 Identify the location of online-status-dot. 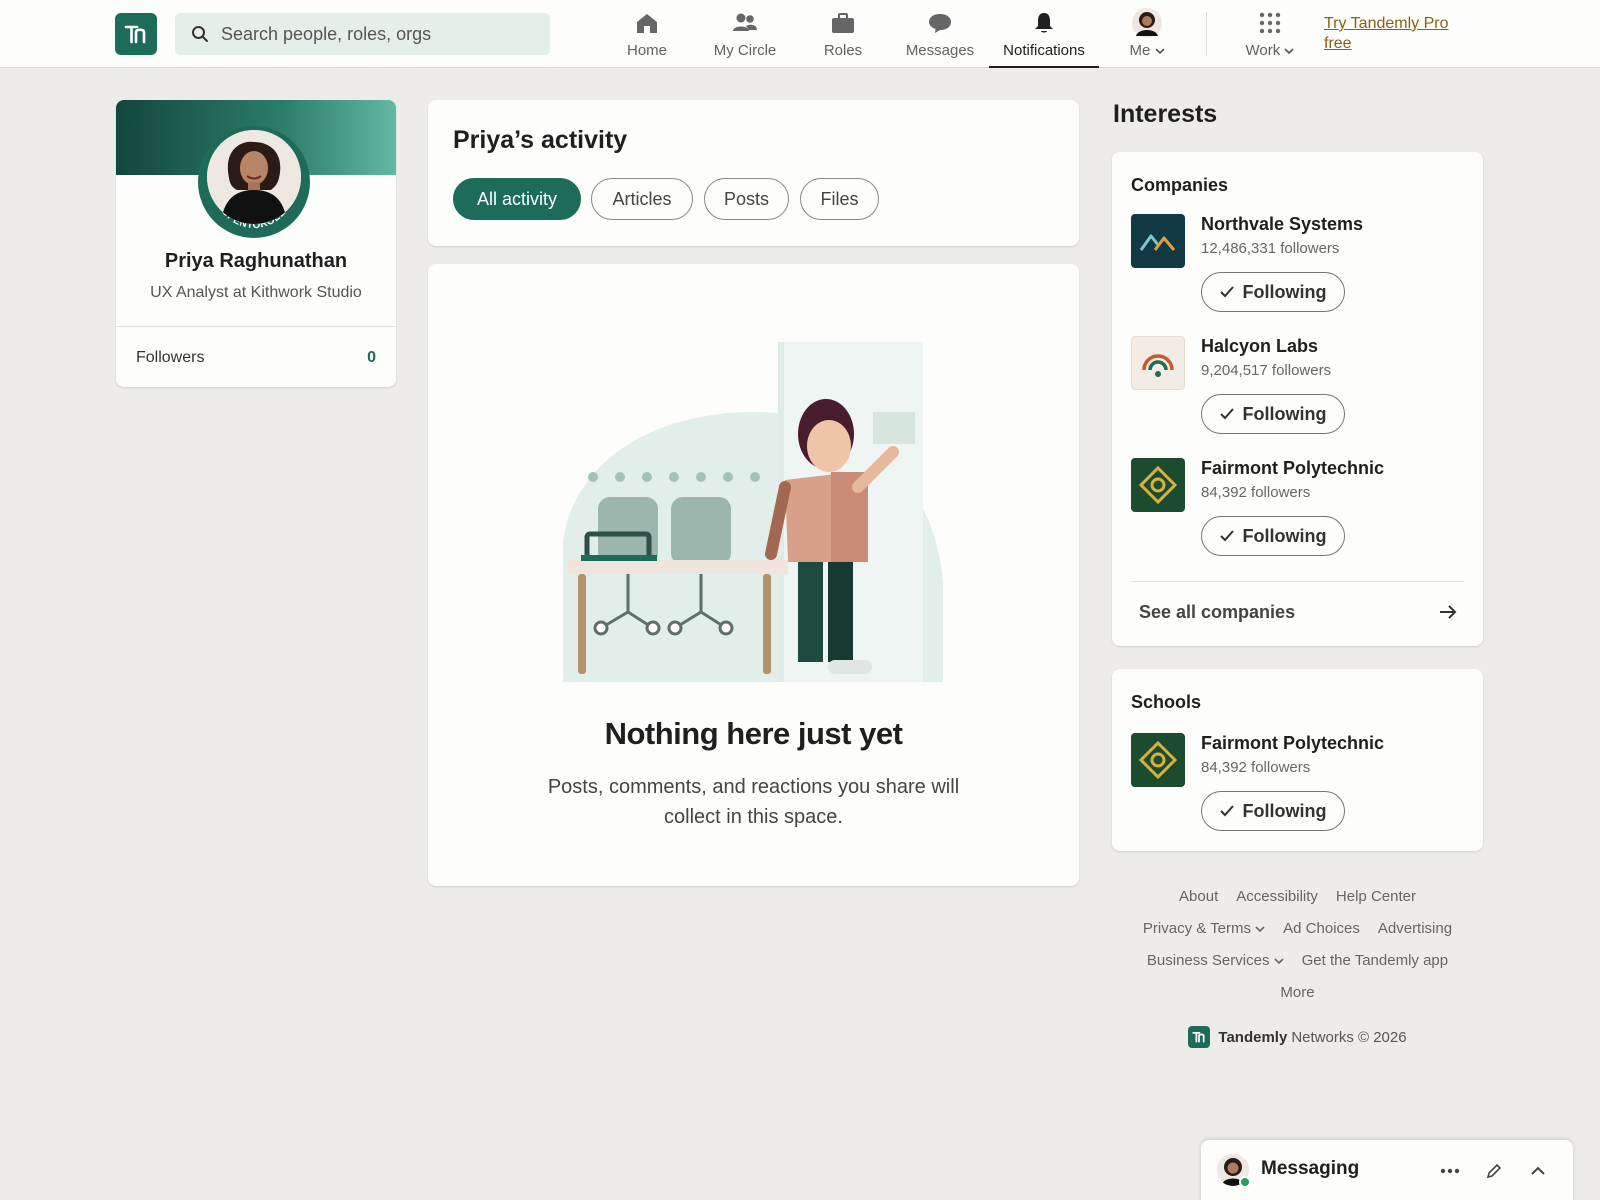
(1245, 1182).